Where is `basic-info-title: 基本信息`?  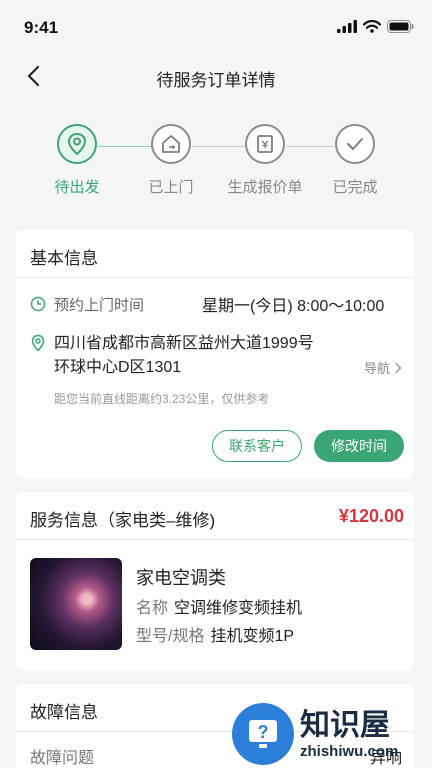 basic-info-title: 基本信息 is located at coordinates (64, 258).